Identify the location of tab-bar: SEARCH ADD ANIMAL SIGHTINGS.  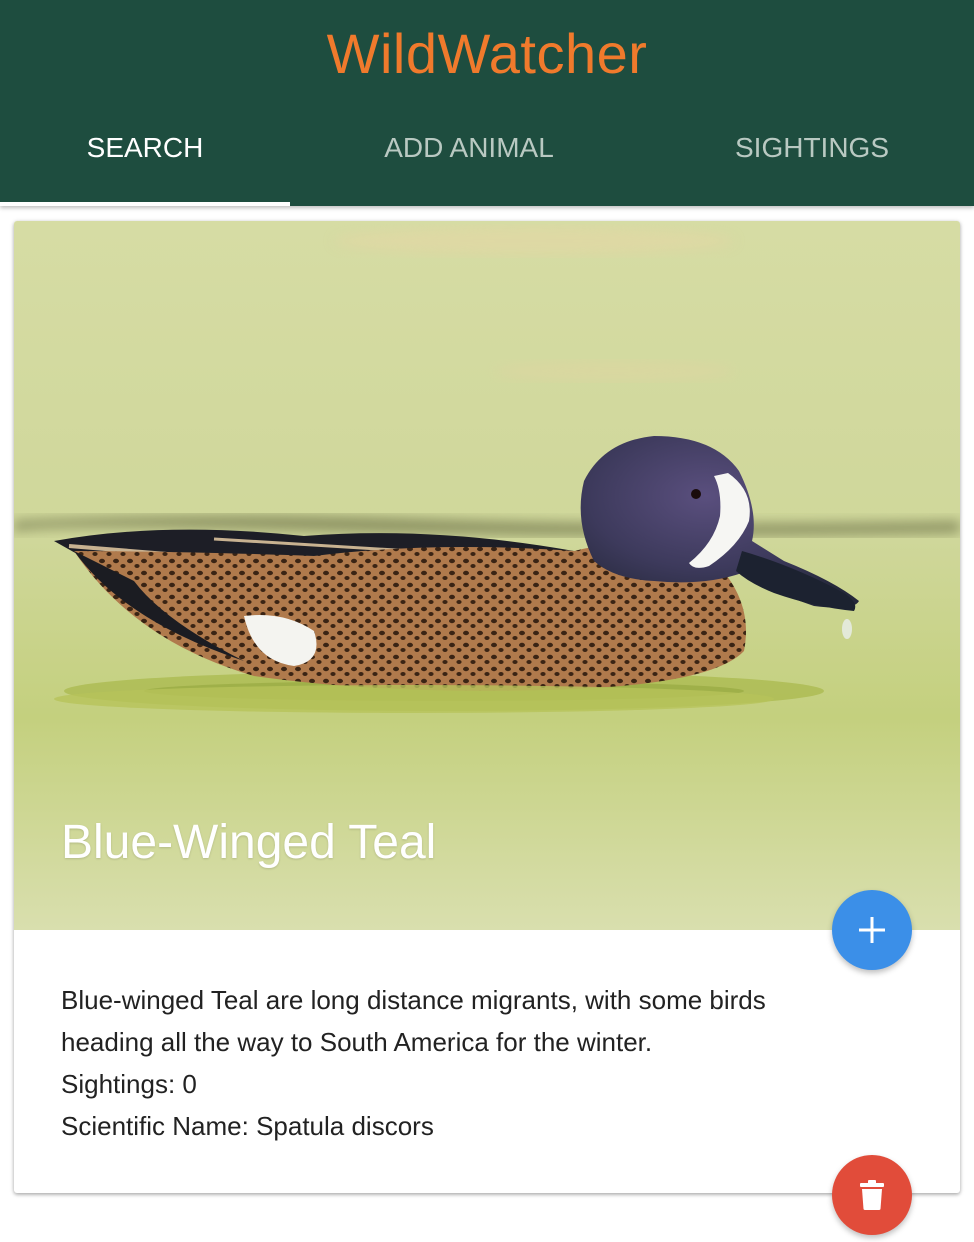
(487, 158).